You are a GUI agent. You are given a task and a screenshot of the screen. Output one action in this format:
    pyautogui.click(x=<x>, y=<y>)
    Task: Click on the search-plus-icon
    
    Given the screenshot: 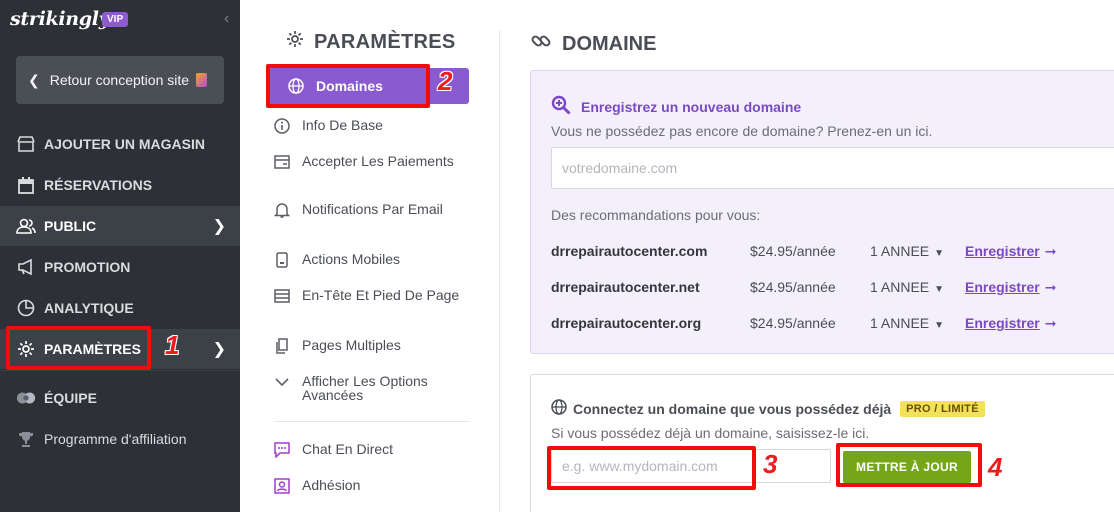 What is the action you would take?
    pyautogui.click(x=561, y=106)
    